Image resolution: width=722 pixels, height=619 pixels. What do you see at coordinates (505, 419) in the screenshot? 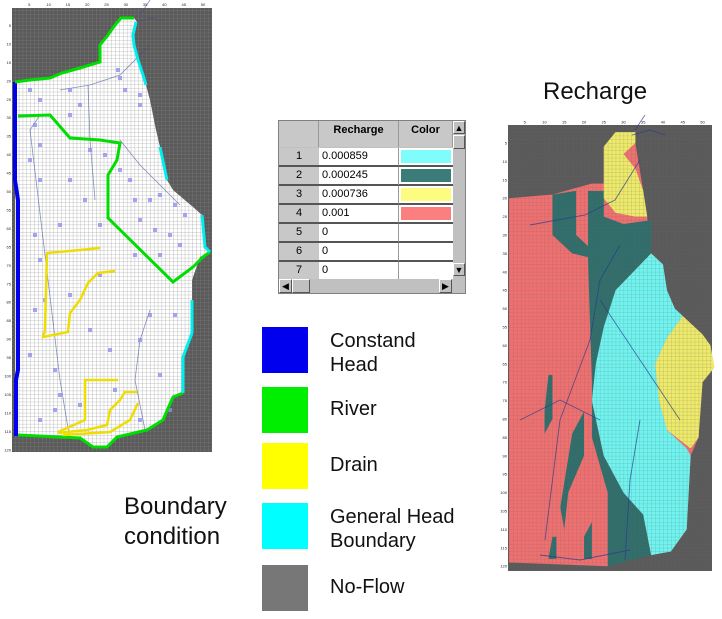
I see `row-tick-label: 80` at bounding box center [505, 419].